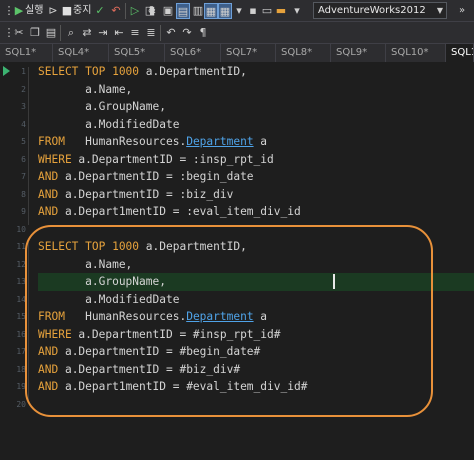 This screenshot has height=460, width=474. I want to click on line-number: 6, so click(23, 159).